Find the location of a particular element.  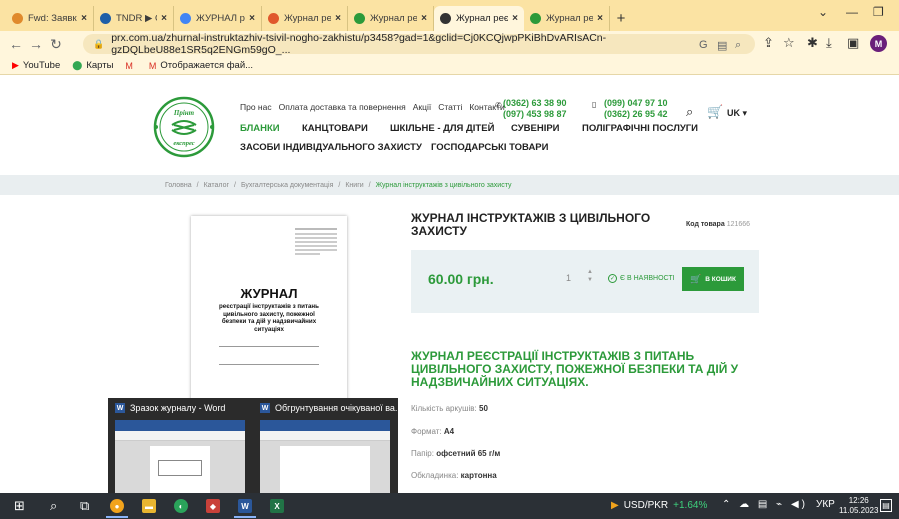

clock: 12:26 11.05.2023 is located at coordinates (858, 506).